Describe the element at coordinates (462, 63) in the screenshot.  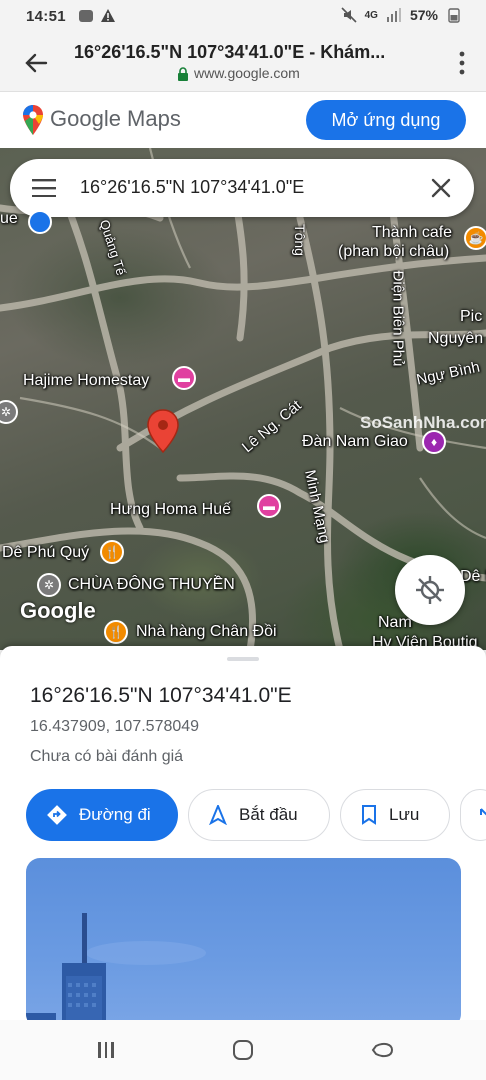
I see `more-vert-icon` at that location.